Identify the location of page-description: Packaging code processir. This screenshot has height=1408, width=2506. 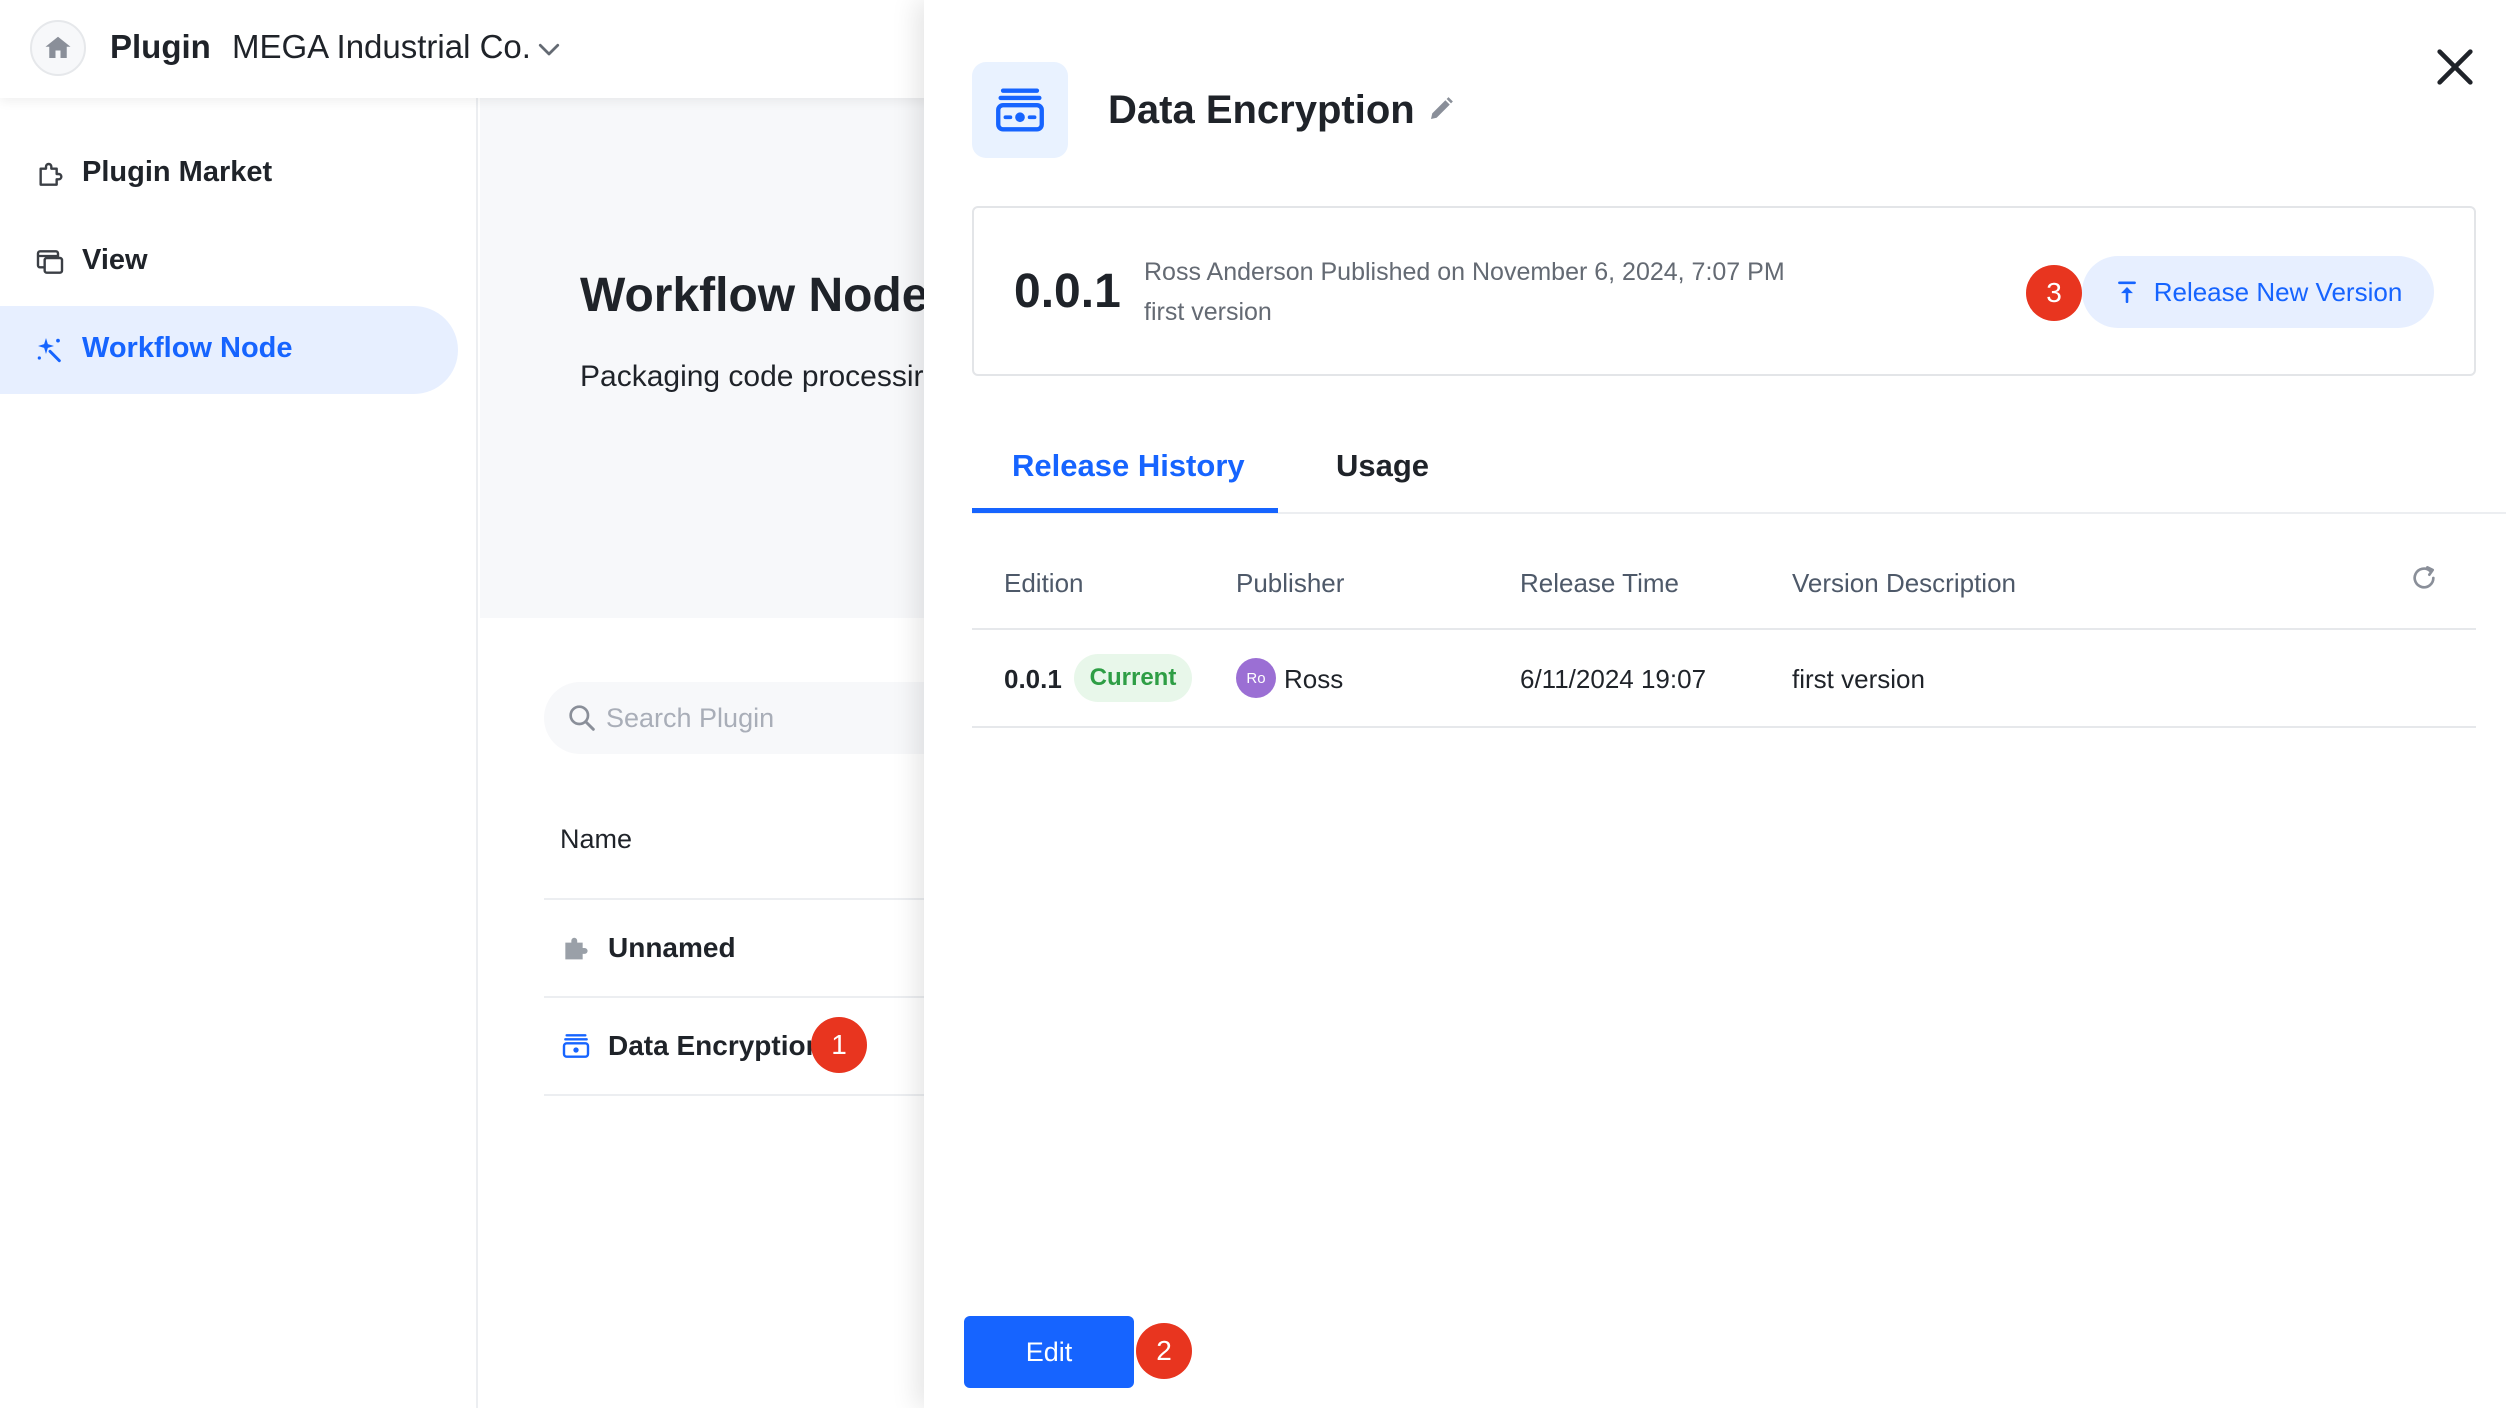
(752, 376).